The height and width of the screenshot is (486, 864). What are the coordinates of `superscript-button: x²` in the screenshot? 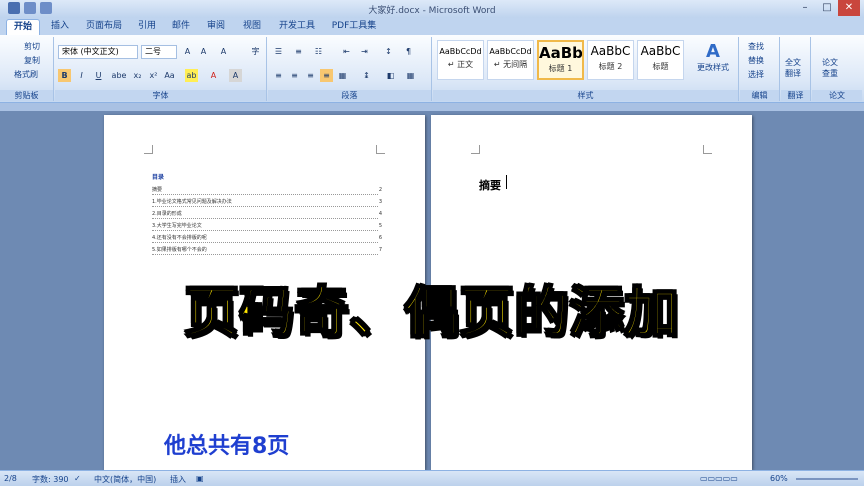 It's located at (153, 75).